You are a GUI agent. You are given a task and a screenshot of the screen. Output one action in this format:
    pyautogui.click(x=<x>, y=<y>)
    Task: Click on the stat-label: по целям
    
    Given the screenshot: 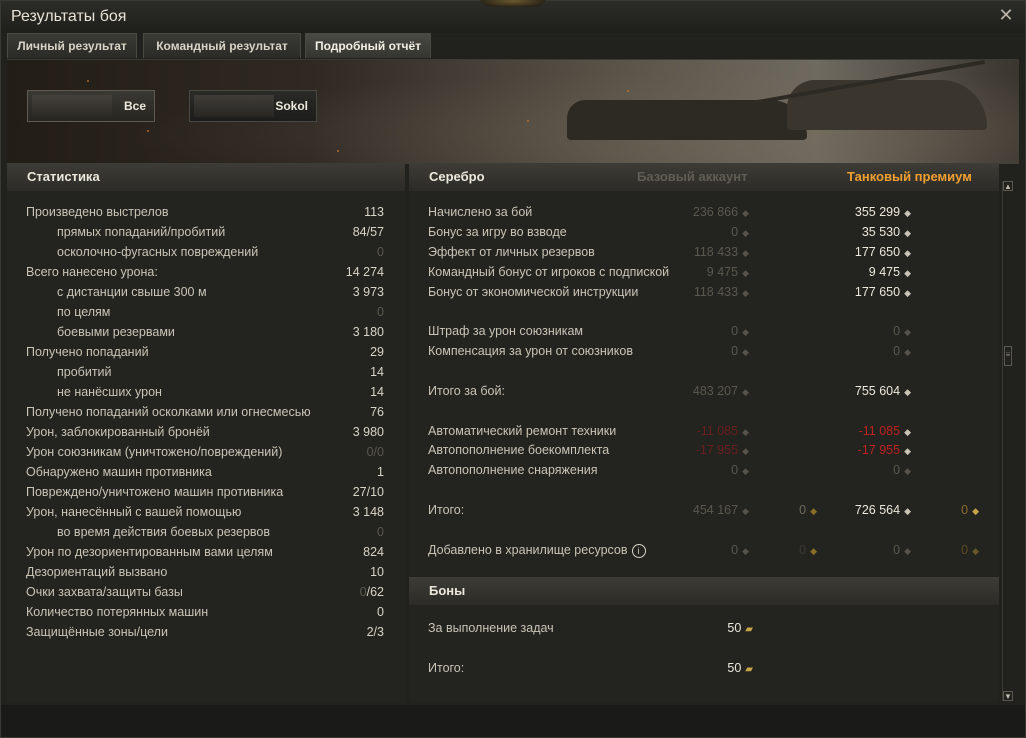 What is the action you would take?
    pyautogui.click(x=84, y=312)
    